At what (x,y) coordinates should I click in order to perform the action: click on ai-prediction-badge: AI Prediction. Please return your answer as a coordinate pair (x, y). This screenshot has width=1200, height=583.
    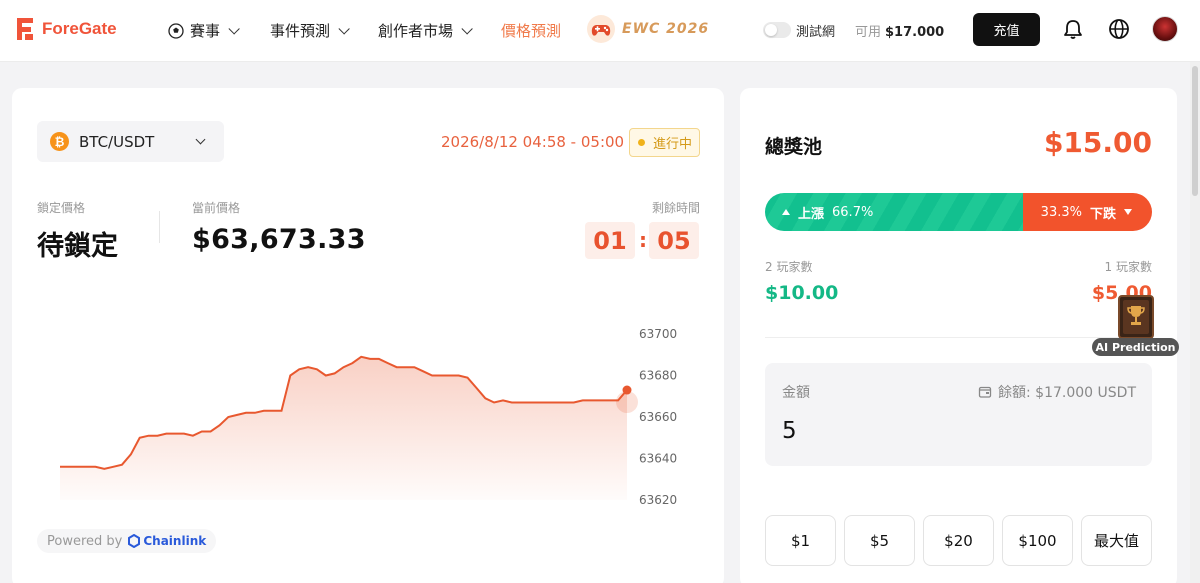
    Looking at the image, I should click on (1135, 347).